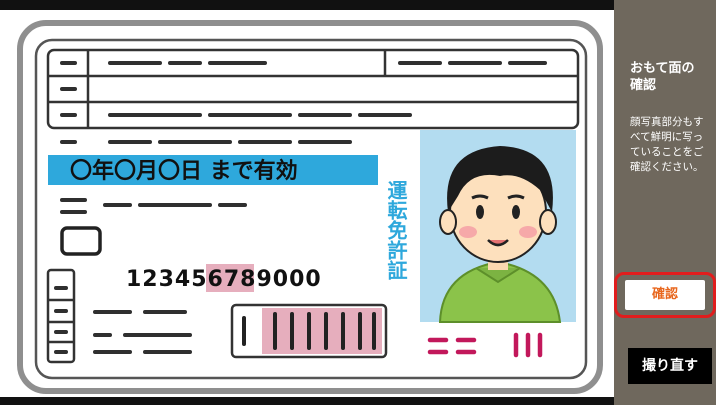  Describe the element at coordinates (500, 234) in the screenshot. I see `person-photo-icon` at that location.